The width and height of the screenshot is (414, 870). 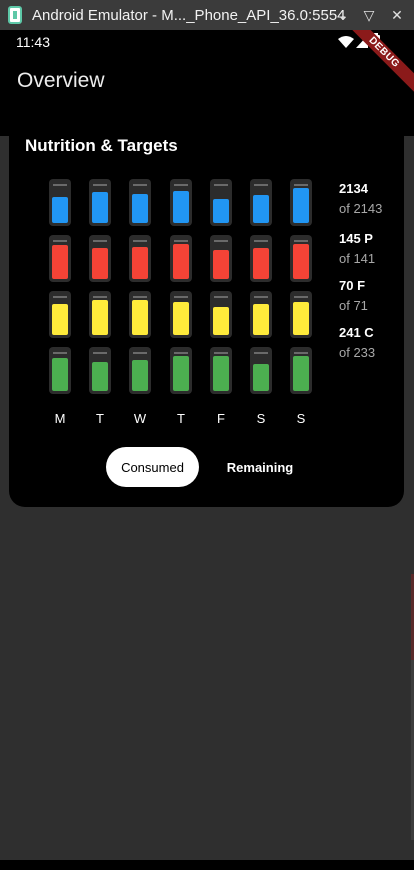 What do you see at coordinates (101, 145) in the screenshot?
I see `card-title: Nutrition & Targets` at bounding box center [101, 145].